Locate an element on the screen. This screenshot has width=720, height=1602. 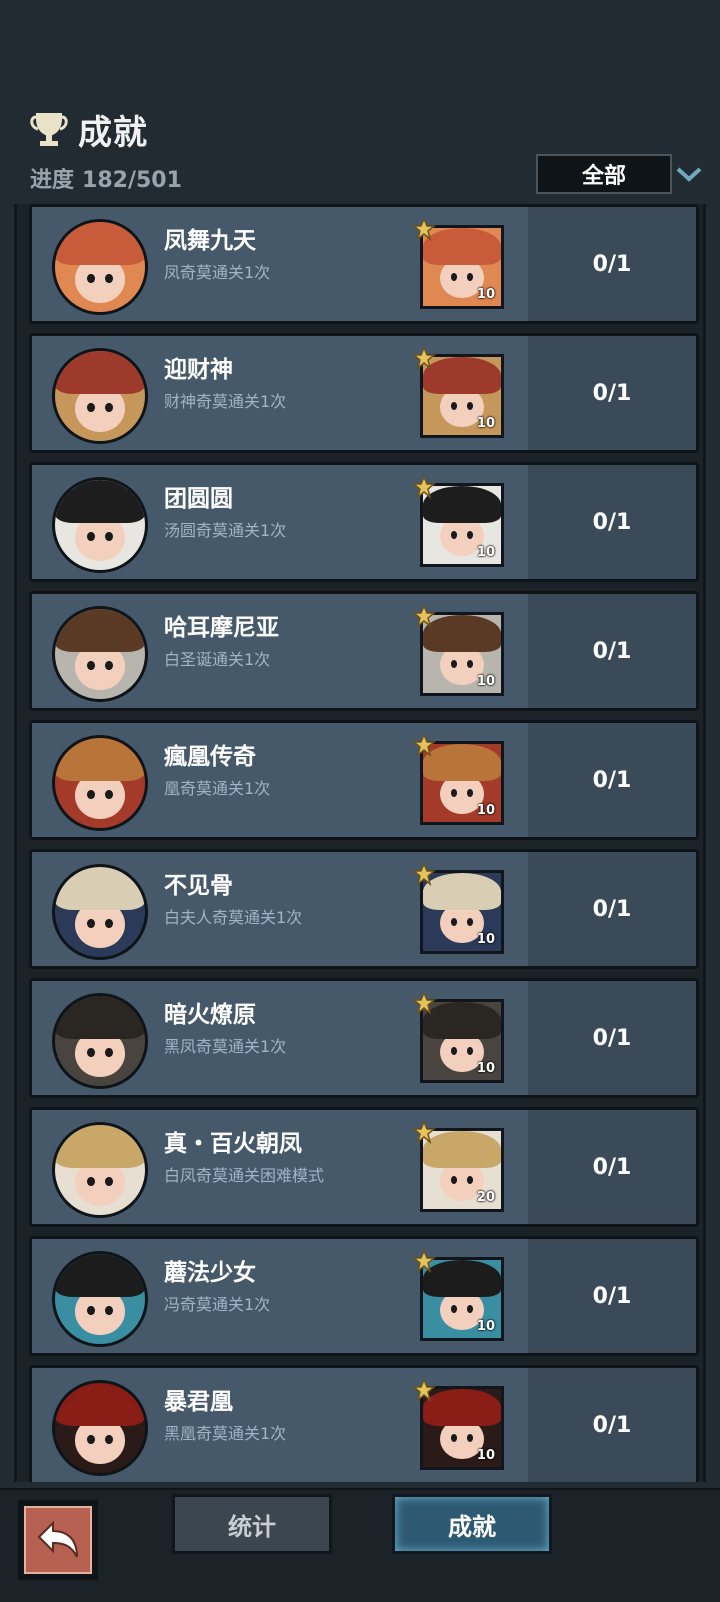
achievement-name: 不见骨 is located at coordinates (198, 886).